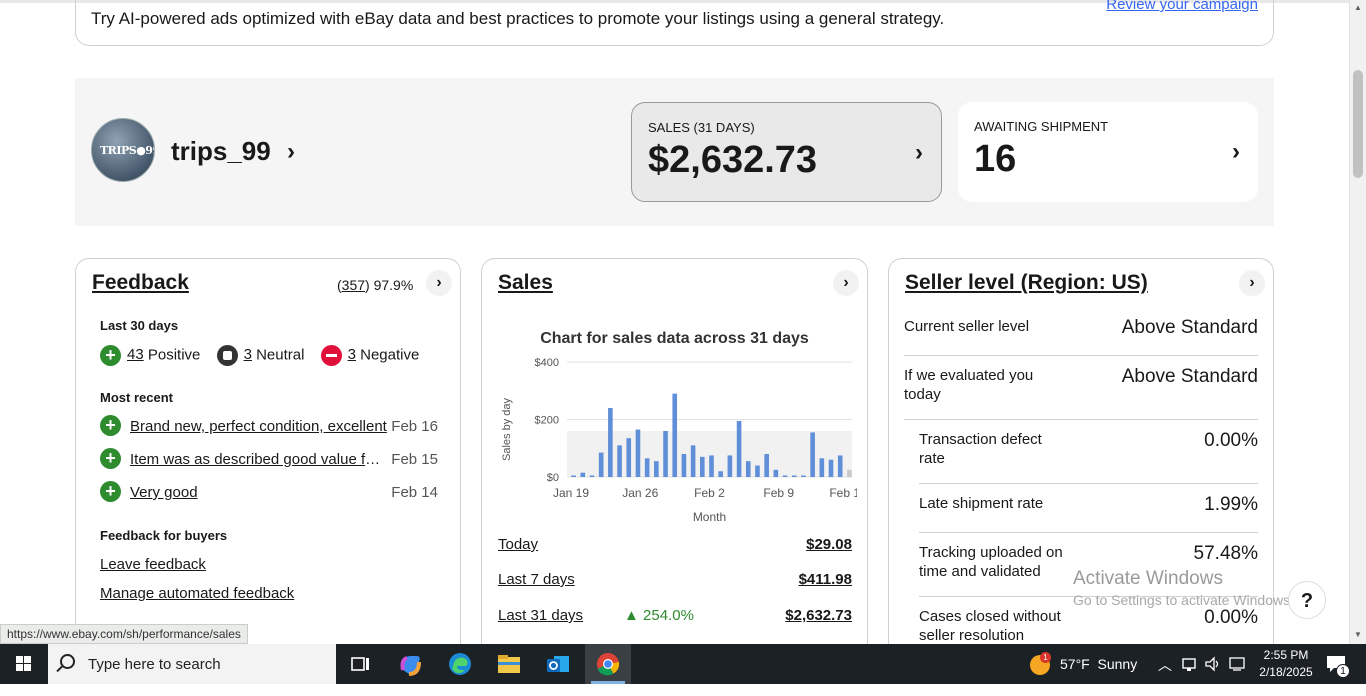 The image size is (1366, 696). Describe the element at coordinates (1358, 634) in the screenshot. I see `scroll-down-icon: ▼` at that location.